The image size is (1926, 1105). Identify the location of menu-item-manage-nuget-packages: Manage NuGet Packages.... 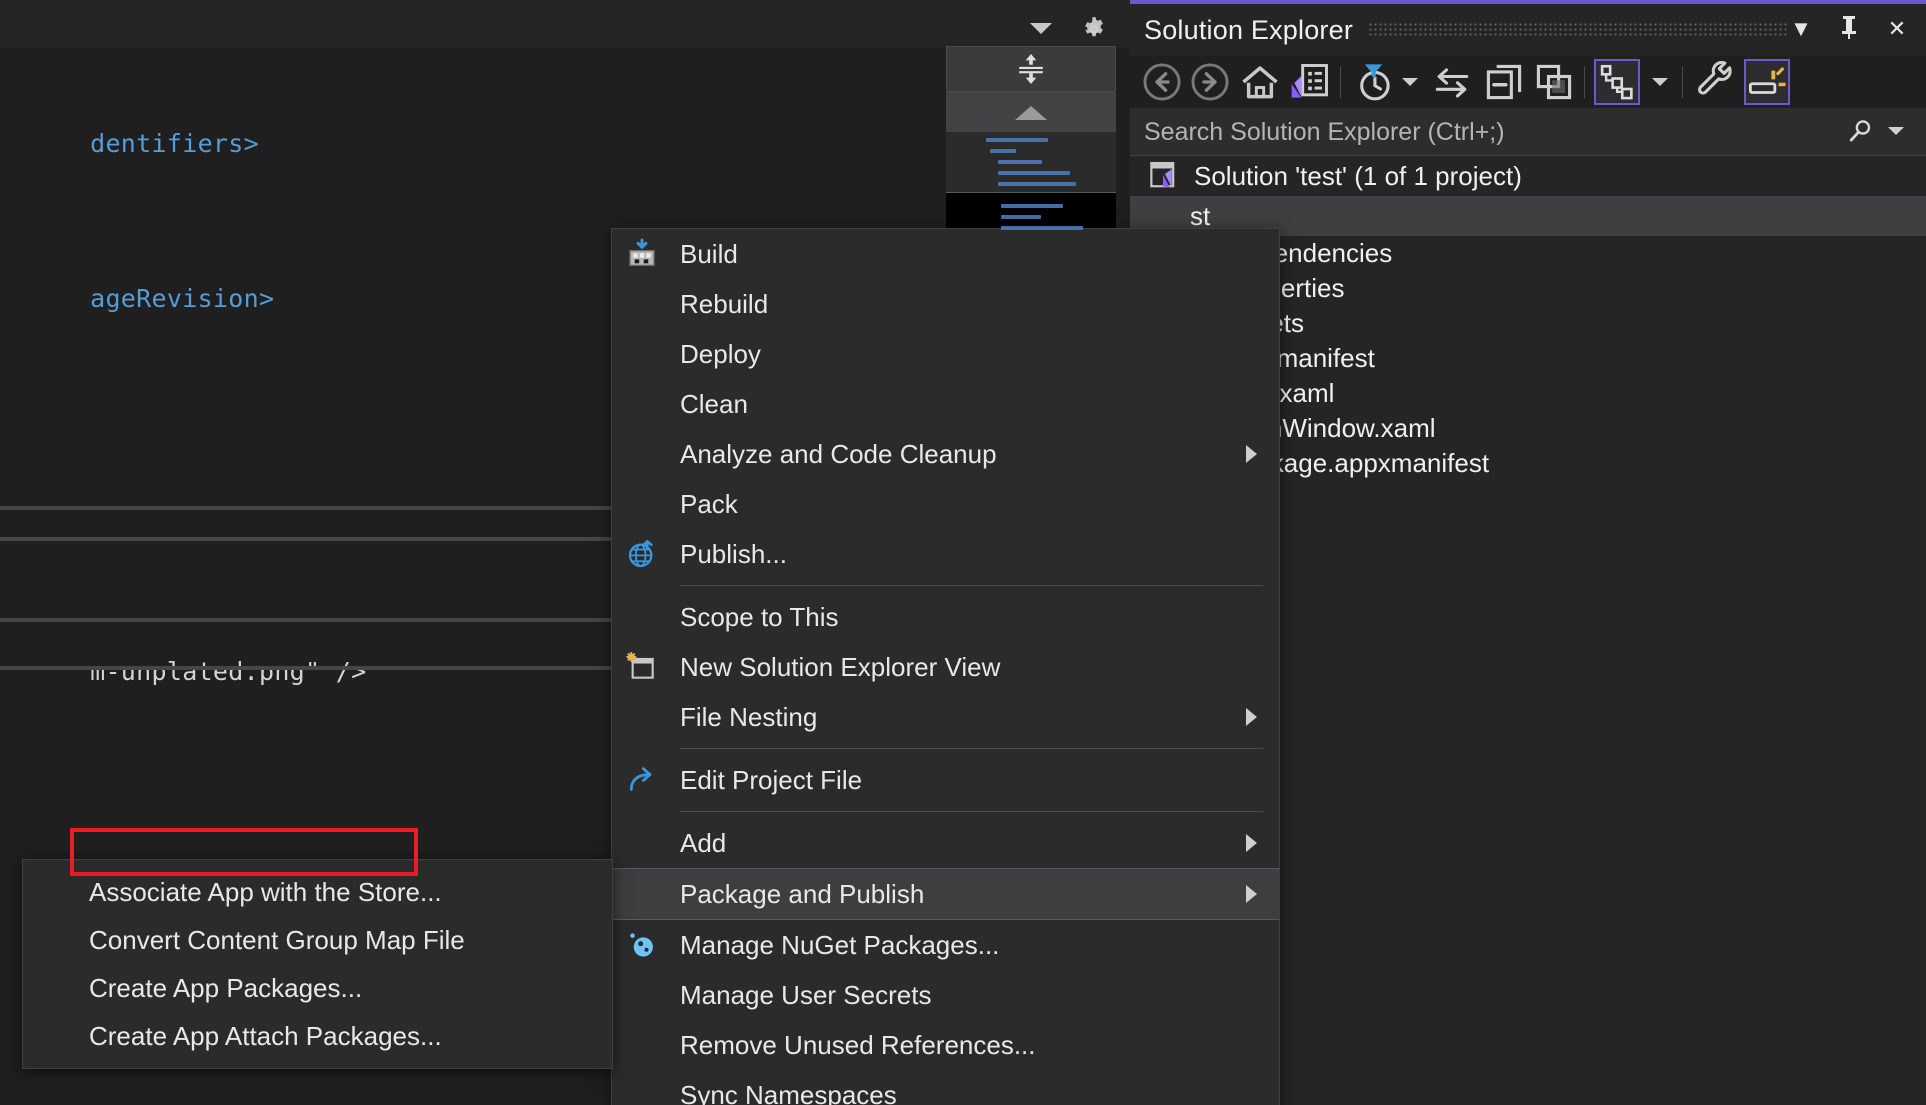
(945, 945).